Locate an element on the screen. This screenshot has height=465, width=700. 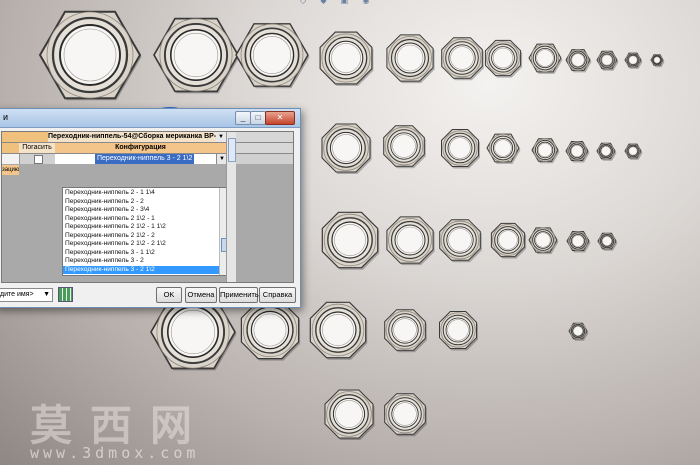
list-item: Переходник-ниппель 3 - 1 1\2 is located at coordinates (140, 253).